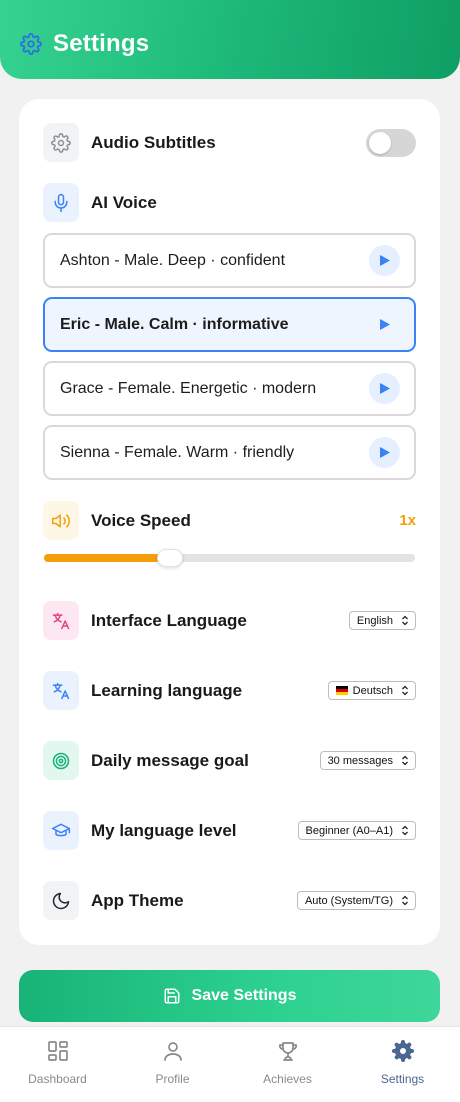  What do you see at coordinates (244, 995) in the screenshot?
I see `save-settings-label: Save Settings` at bounding box center [244, 995].